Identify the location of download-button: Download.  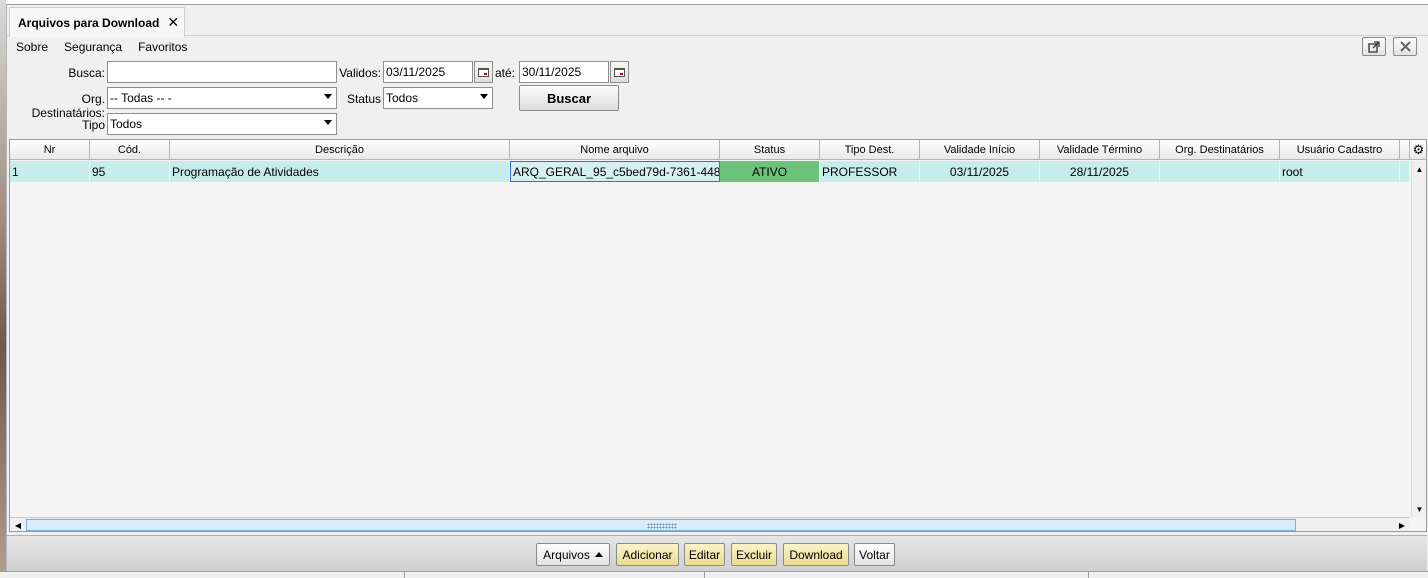
(816, 554).